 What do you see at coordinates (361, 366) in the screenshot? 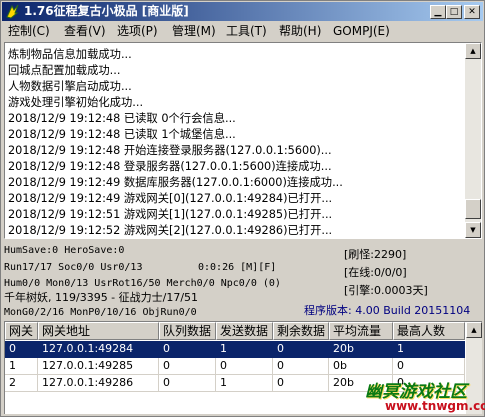
I see `cell-avg-traffic: 0b` at bounding box center [361, 366].